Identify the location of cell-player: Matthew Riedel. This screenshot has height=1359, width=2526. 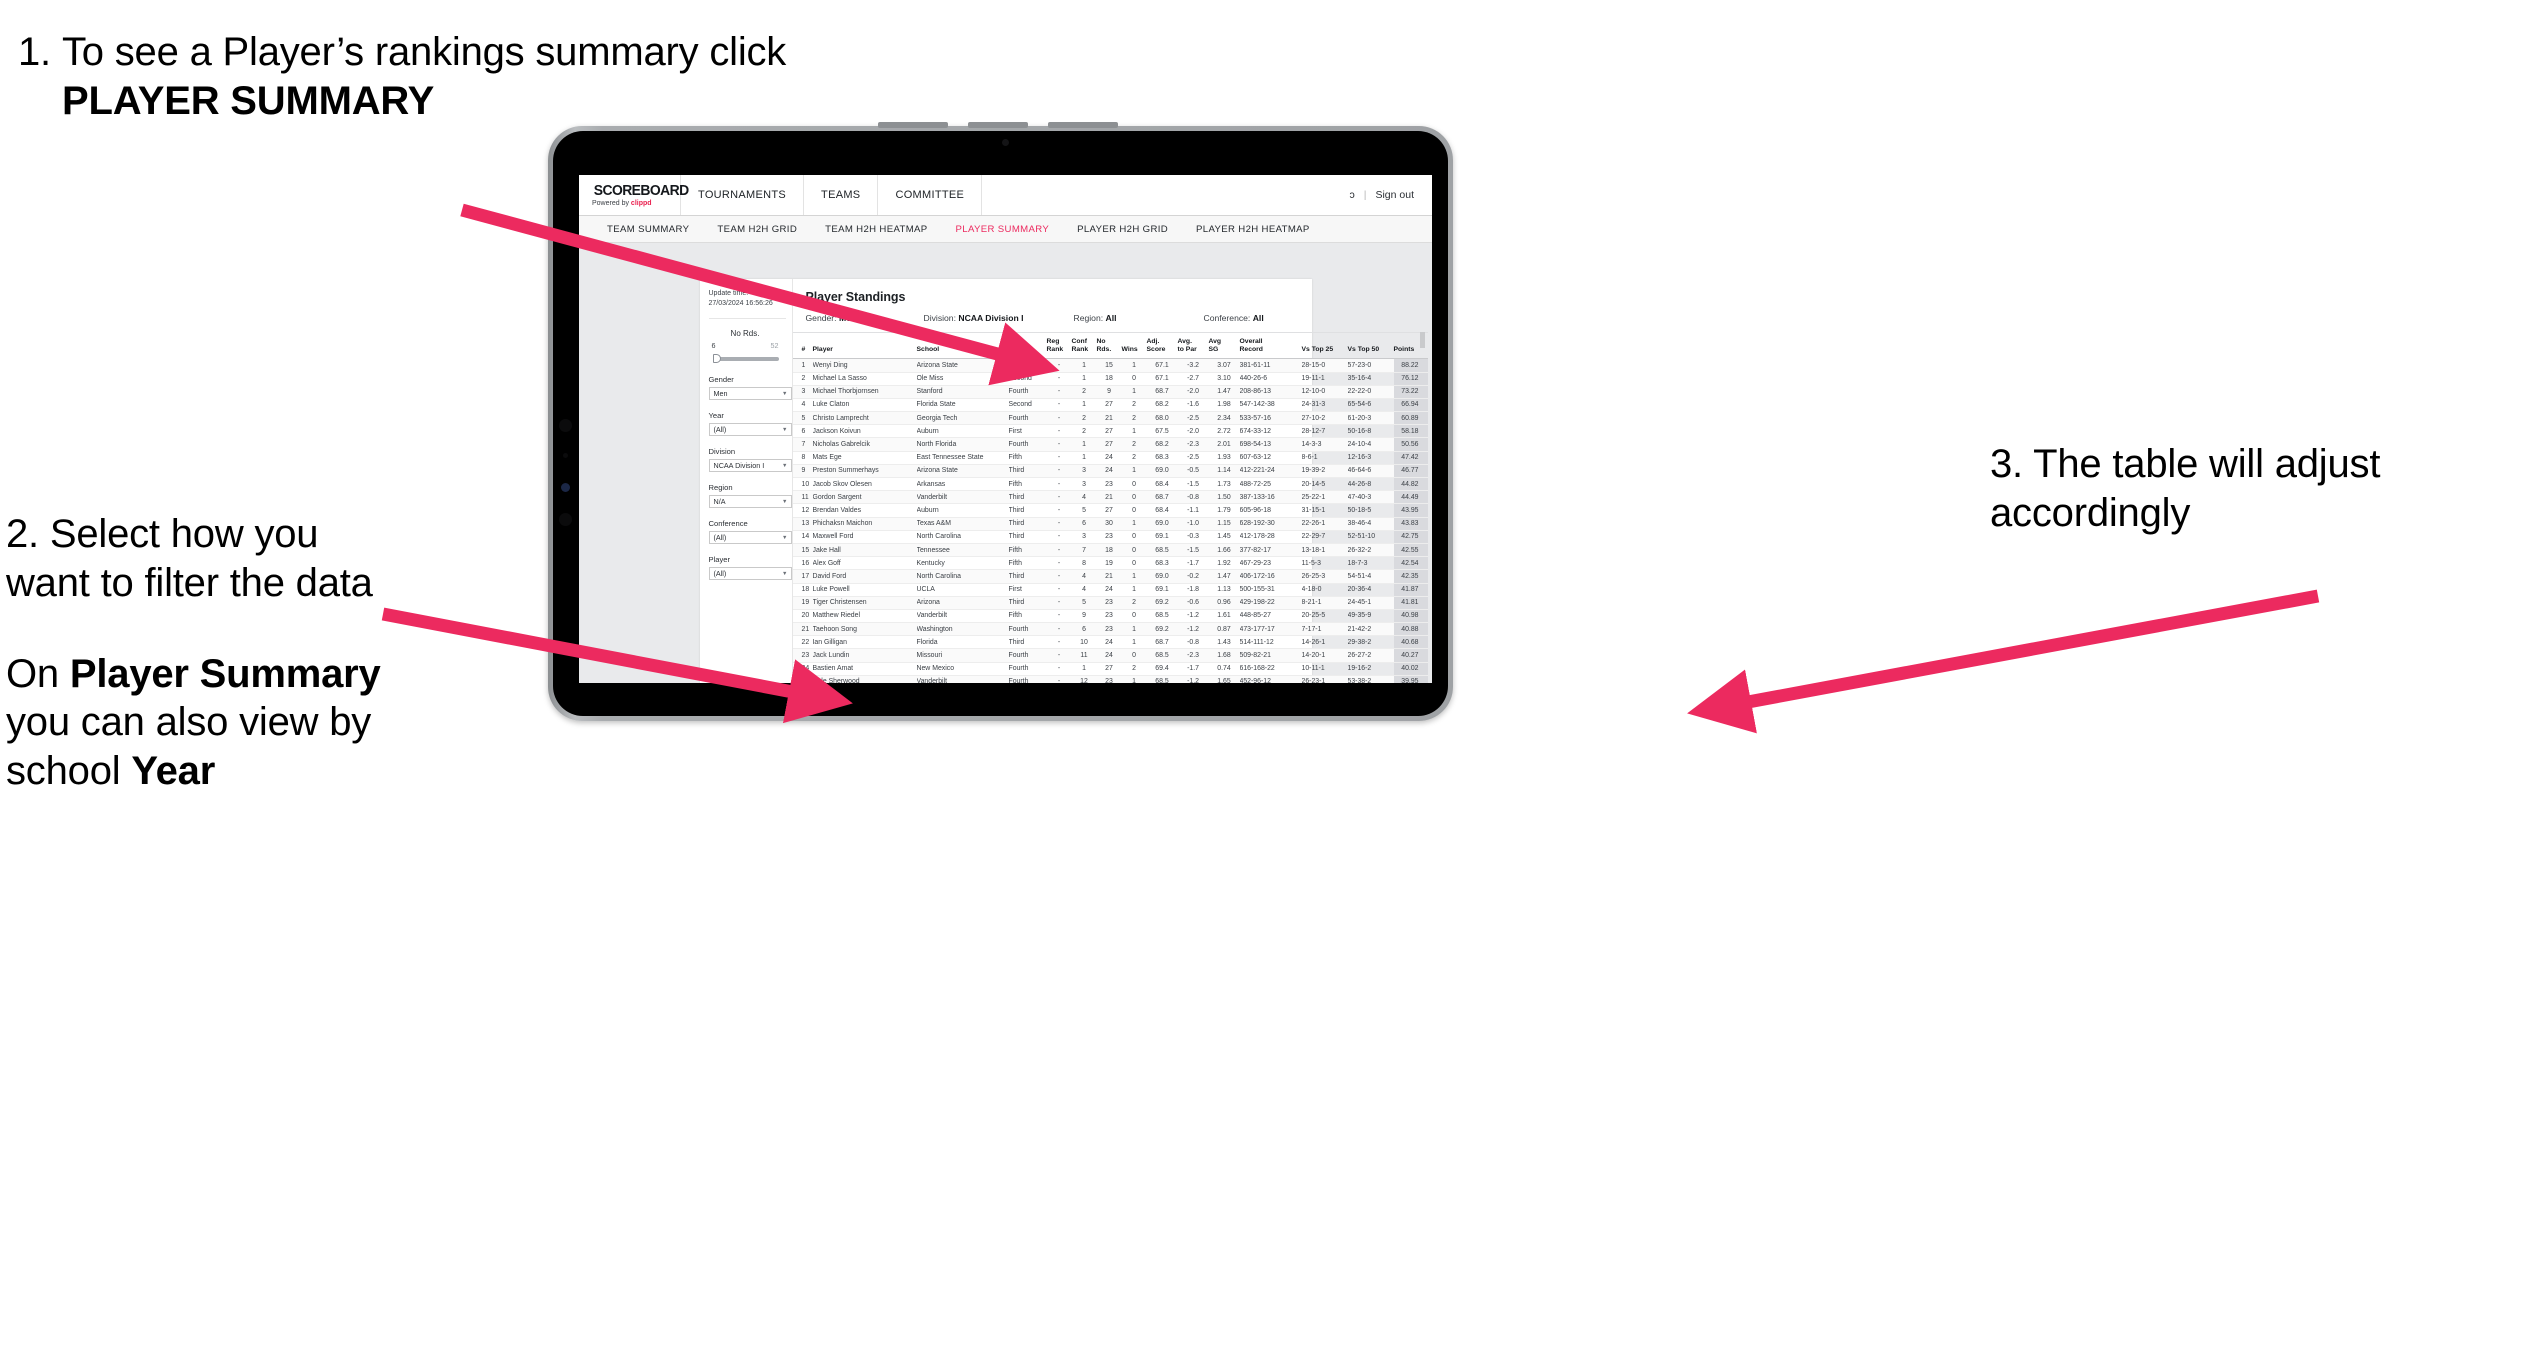
(864, 616).